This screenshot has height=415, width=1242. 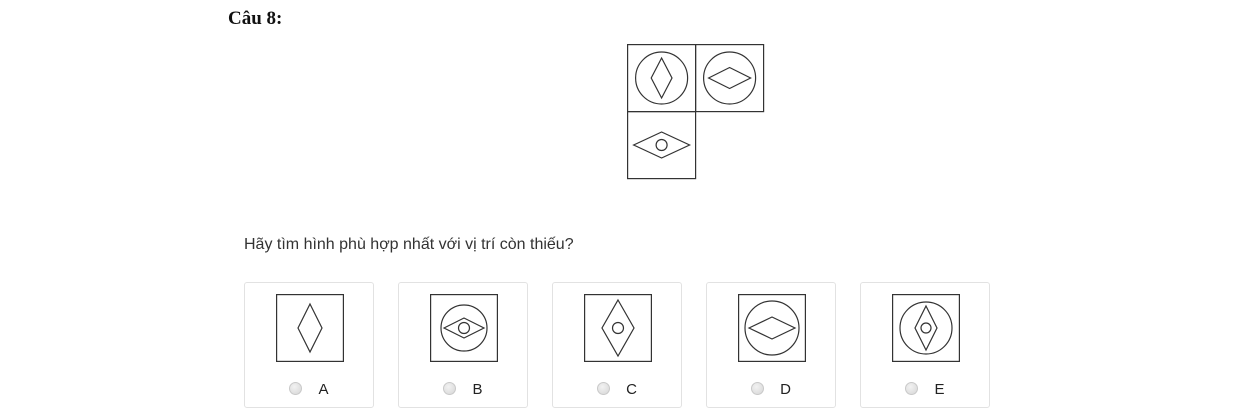 I want to click on option-a-radio, so click(x=296, y=388).